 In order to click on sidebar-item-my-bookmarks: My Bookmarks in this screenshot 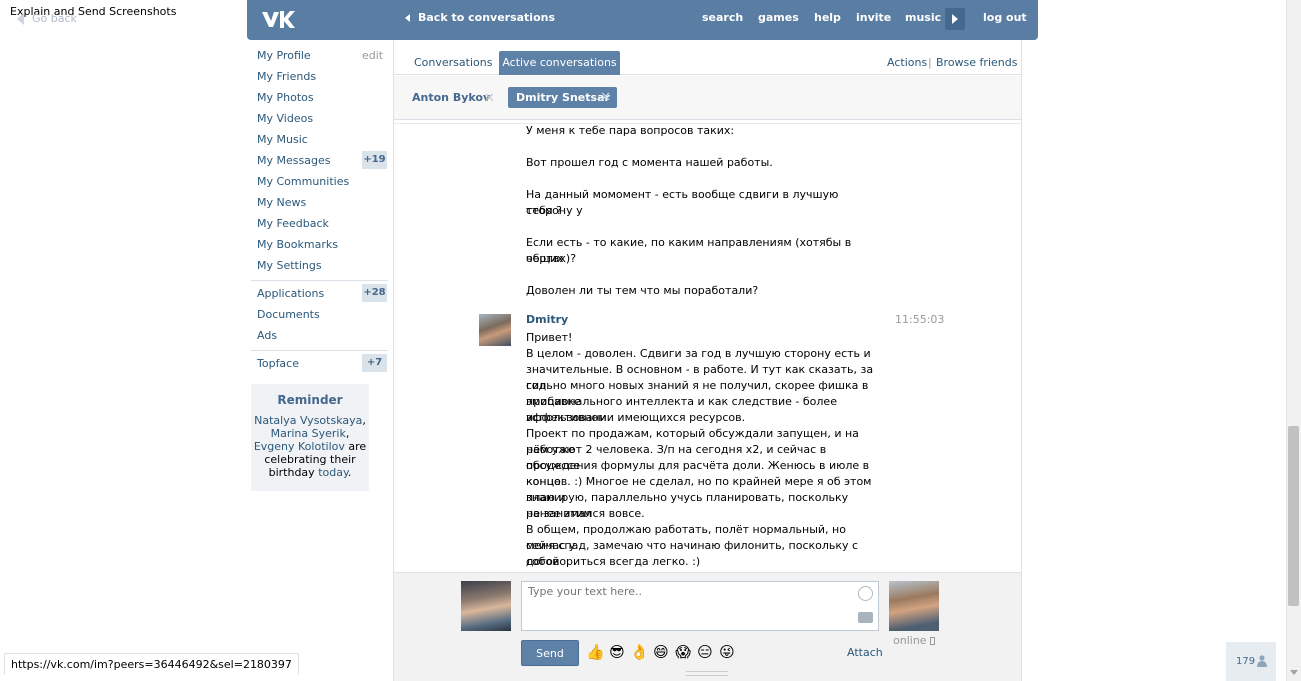, I will do `click(297, 244)`.